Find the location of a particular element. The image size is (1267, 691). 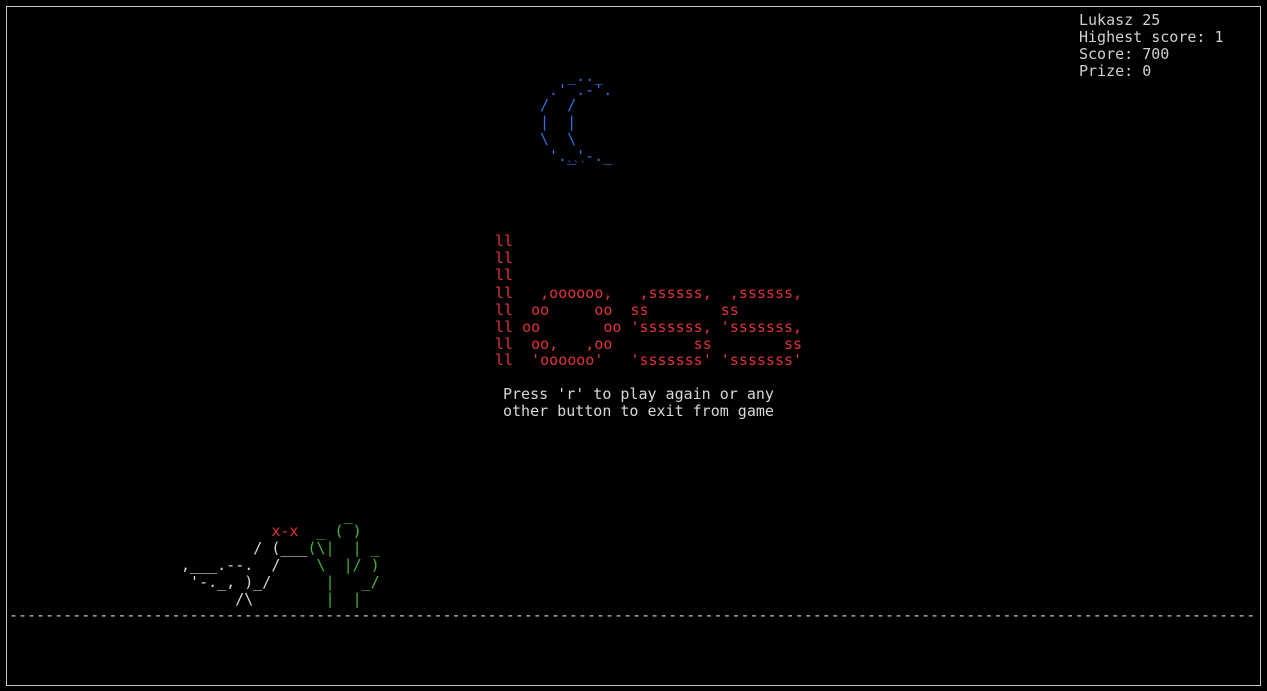

art-line: / (___(\| | _ is located at coordinates (276, 548).